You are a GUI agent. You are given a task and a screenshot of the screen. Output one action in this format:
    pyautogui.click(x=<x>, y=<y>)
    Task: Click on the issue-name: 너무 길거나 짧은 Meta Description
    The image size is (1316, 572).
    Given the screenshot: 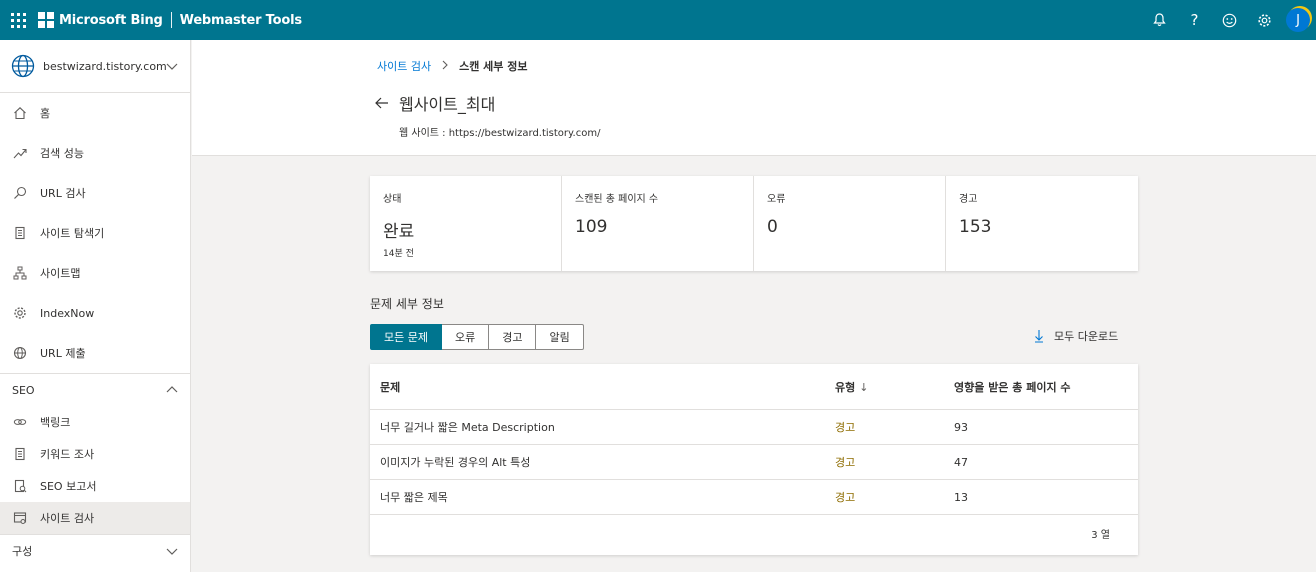 What is the action you would take?
    pyautogui.click(x=467, y=427)
    